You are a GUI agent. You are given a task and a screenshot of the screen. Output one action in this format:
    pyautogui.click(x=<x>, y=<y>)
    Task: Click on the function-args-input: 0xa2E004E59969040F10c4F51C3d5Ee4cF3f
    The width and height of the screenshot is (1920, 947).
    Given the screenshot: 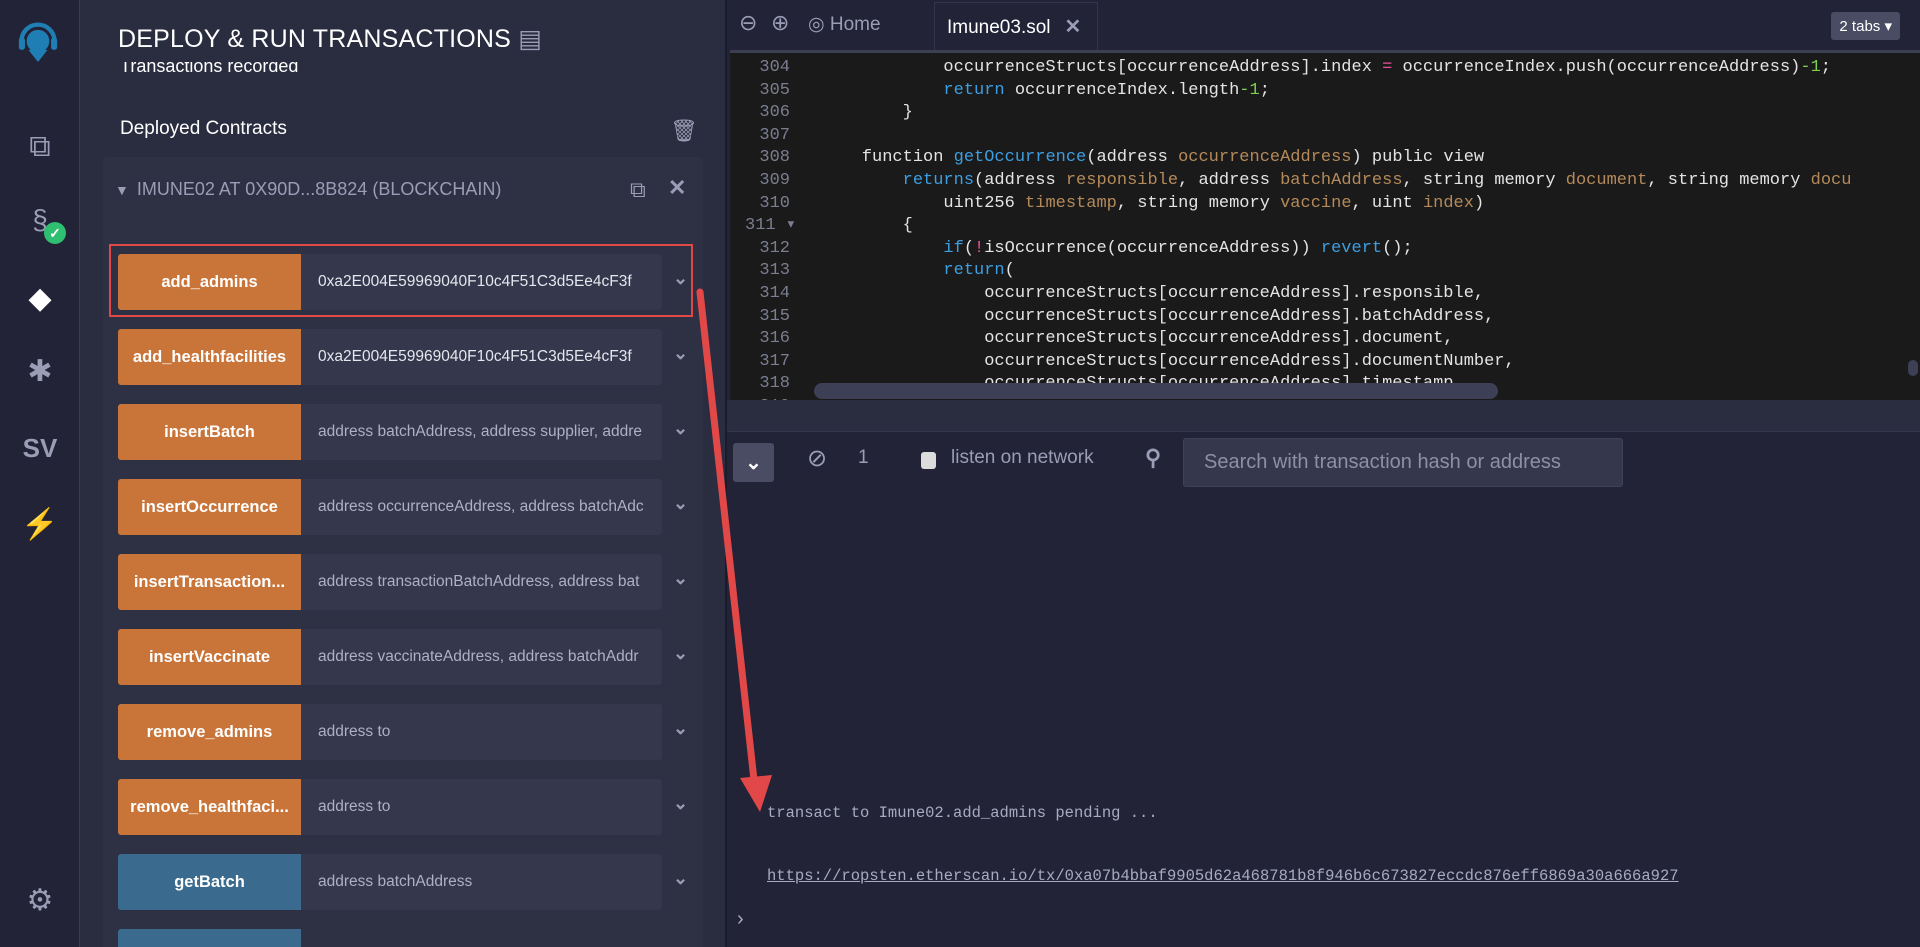 What is the action you would take?
    pyautogui.click(x=481, y=357)
    